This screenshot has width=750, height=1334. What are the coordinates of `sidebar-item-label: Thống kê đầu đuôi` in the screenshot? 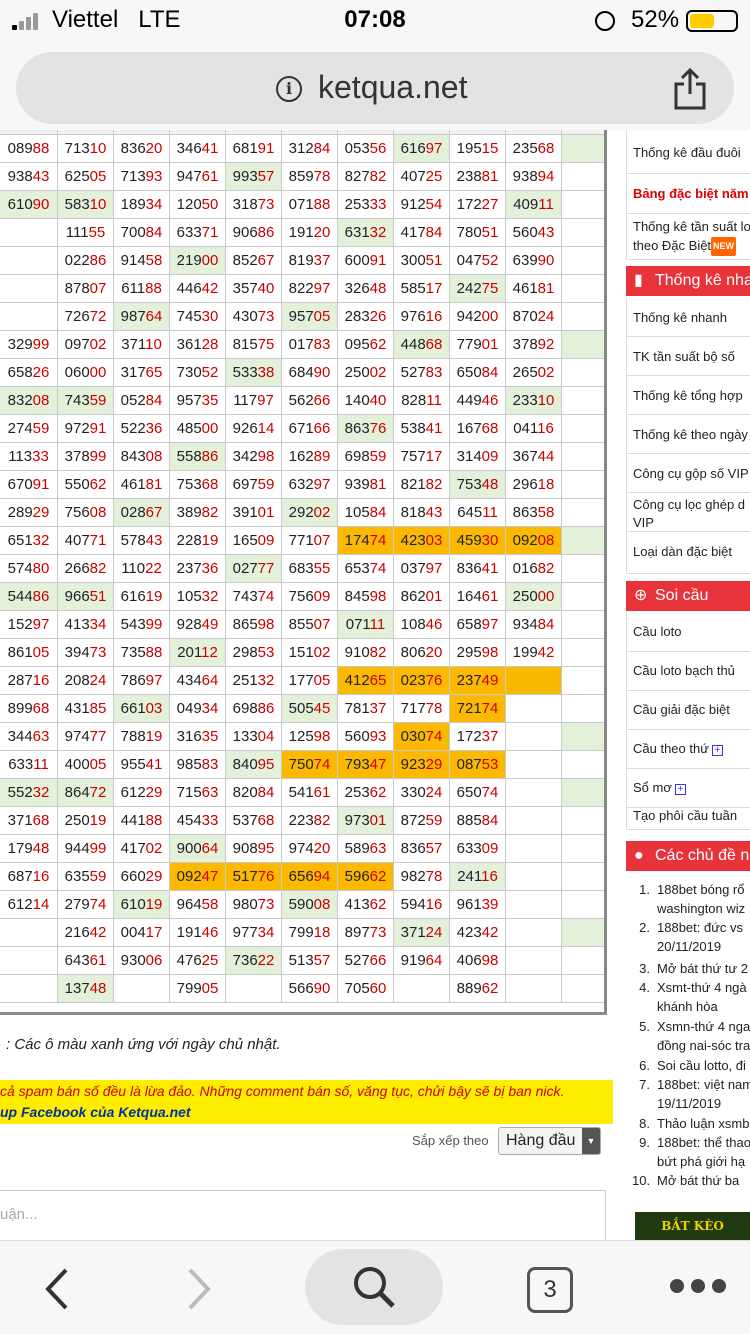 It's located at (687, 152).